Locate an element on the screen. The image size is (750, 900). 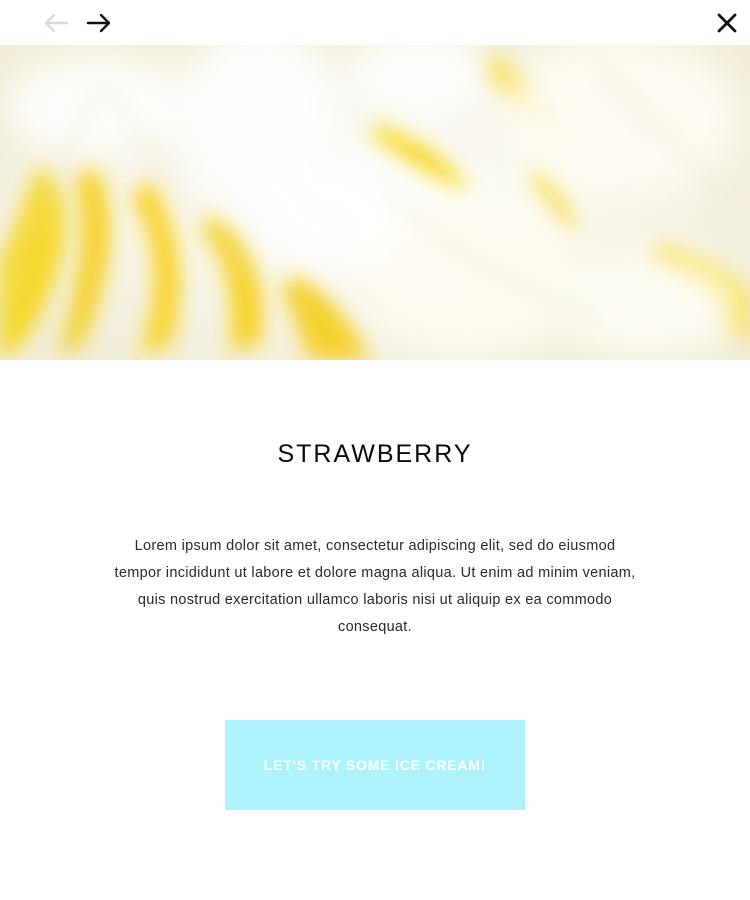
previous-button is located at coordinates (56, 23).